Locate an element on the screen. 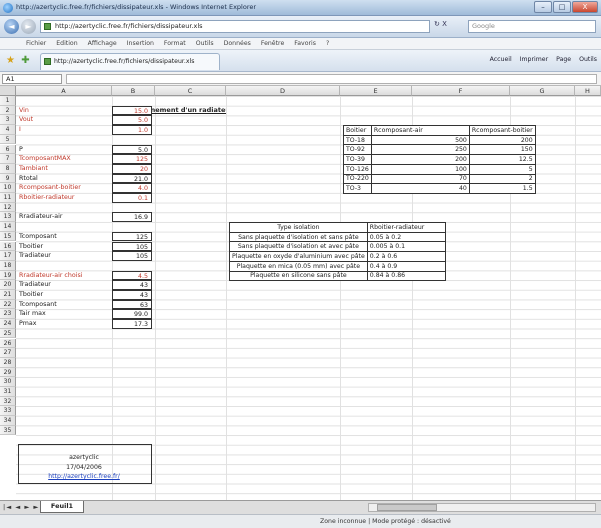 The width and height of the screenshot is (601, 528). param-value: 20 is located at coordinates (132, 168).